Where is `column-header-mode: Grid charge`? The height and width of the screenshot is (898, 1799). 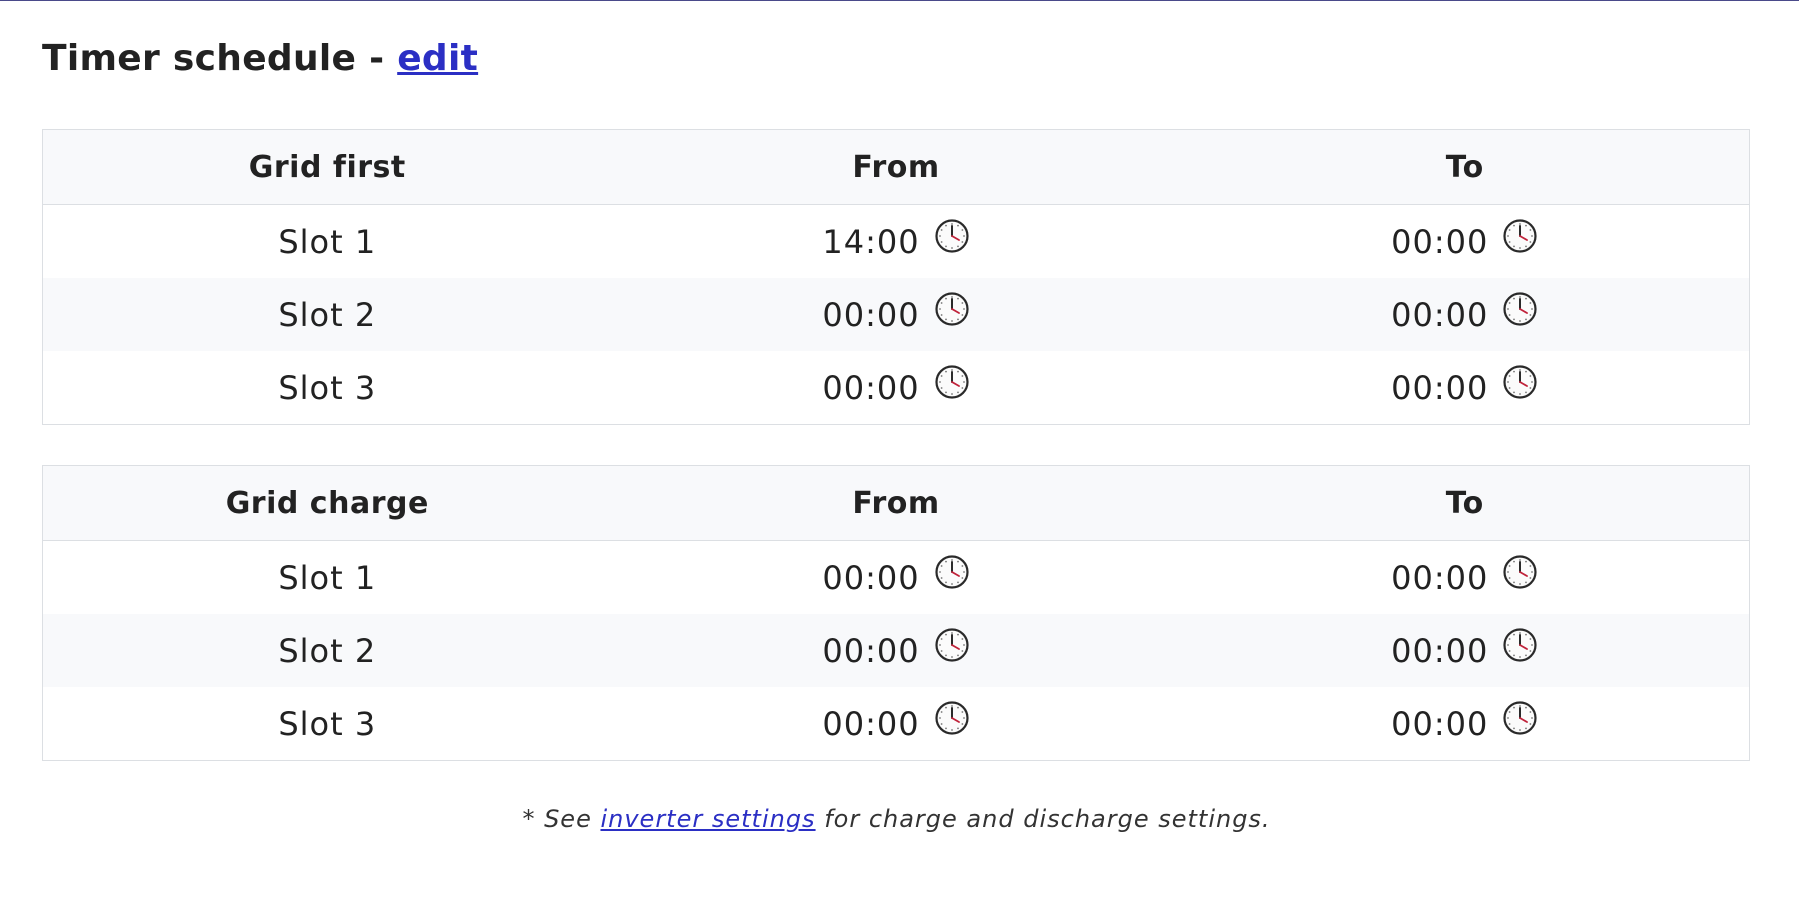 column-header-mode: Grid charge is located at coordinates (327, 503).